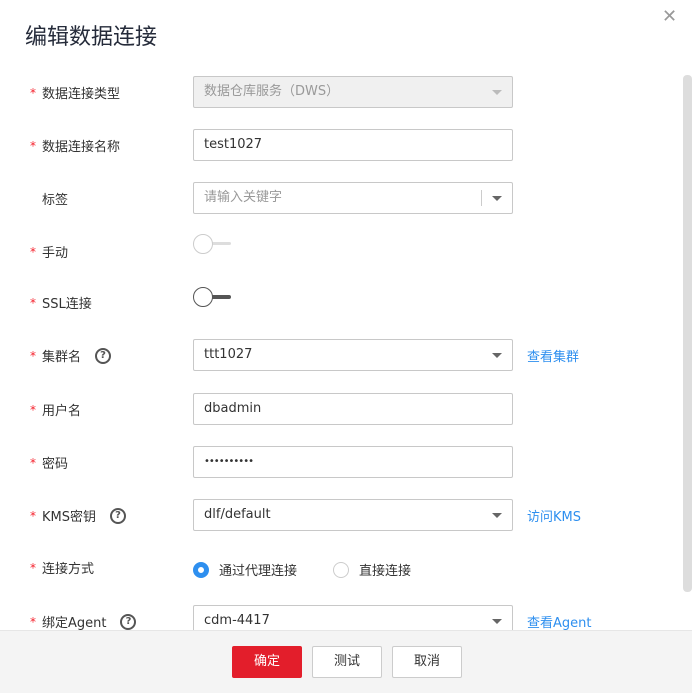  Describe the element at coordinates (553, 355) in the screenshot. I see `view-cluster-link: 查看集群` at that location.